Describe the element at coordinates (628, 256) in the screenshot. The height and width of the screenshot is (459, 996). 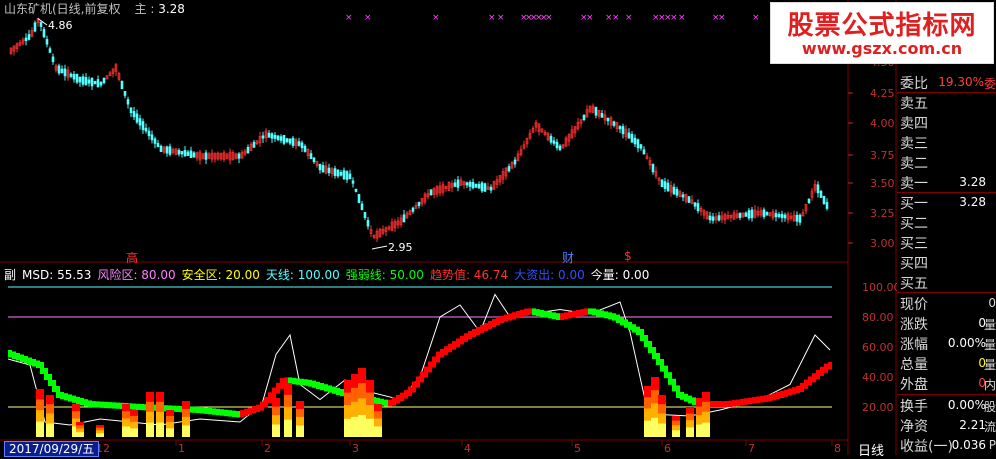
I see `mark-dollar: $` at that location.